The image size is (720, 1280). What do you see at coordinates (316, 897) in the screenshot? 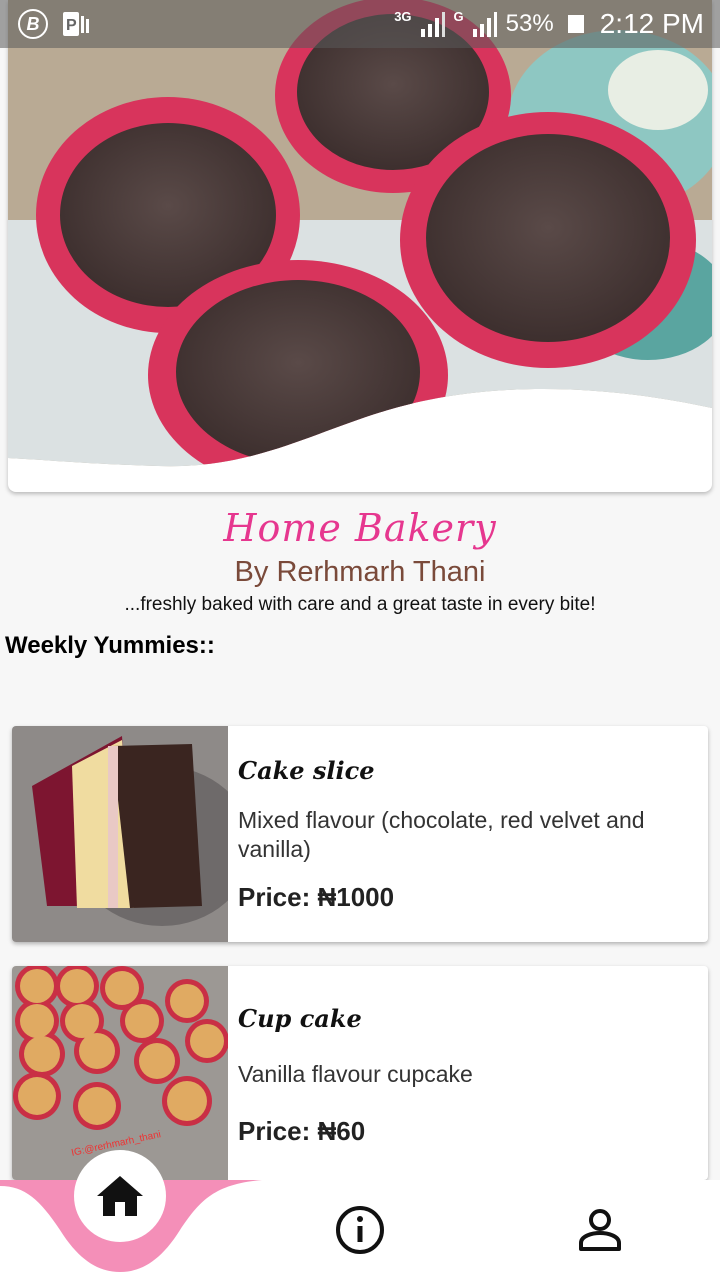
I see `product-price: Price: ₦1000` at bounding box center [316, 897].